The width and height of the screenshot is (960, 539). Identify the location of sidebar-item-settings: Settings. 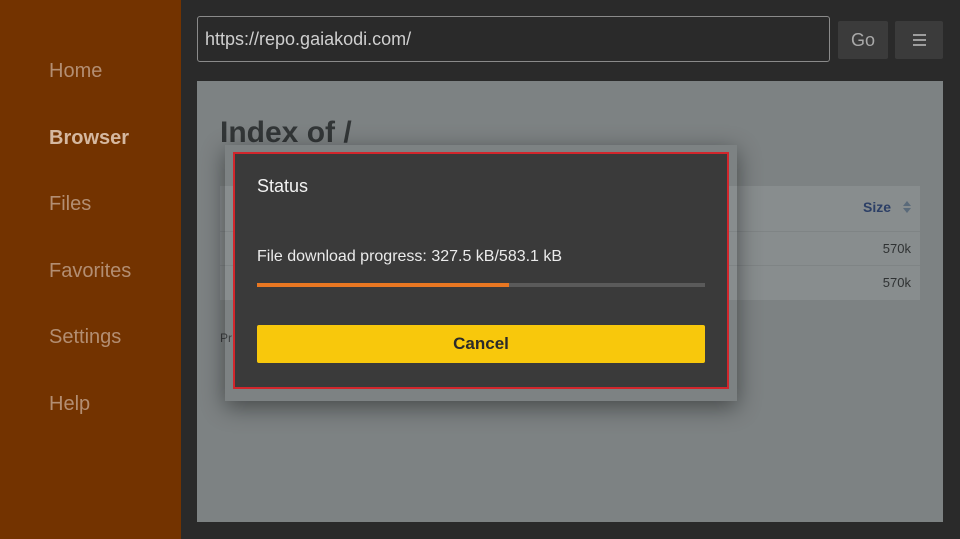
(85, 337).